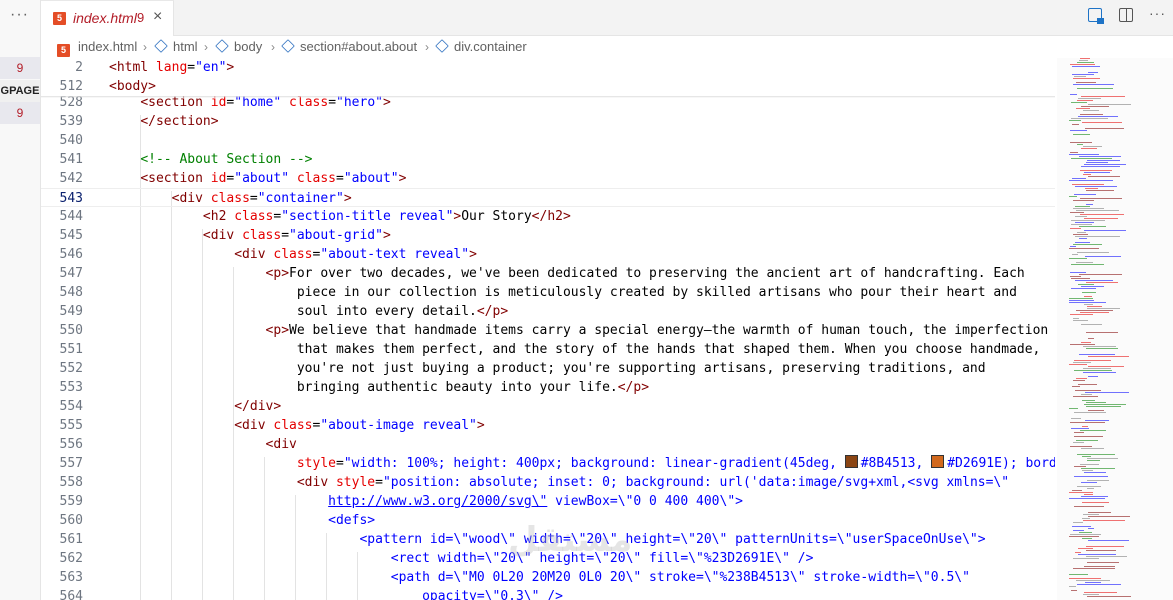 The height and width of the screenshot is (600, 1173). What do you see at coordinates (210, 159) in the screenshot?
I see `line-content: <!-- About Section -->` at bounding box center [210, 159].